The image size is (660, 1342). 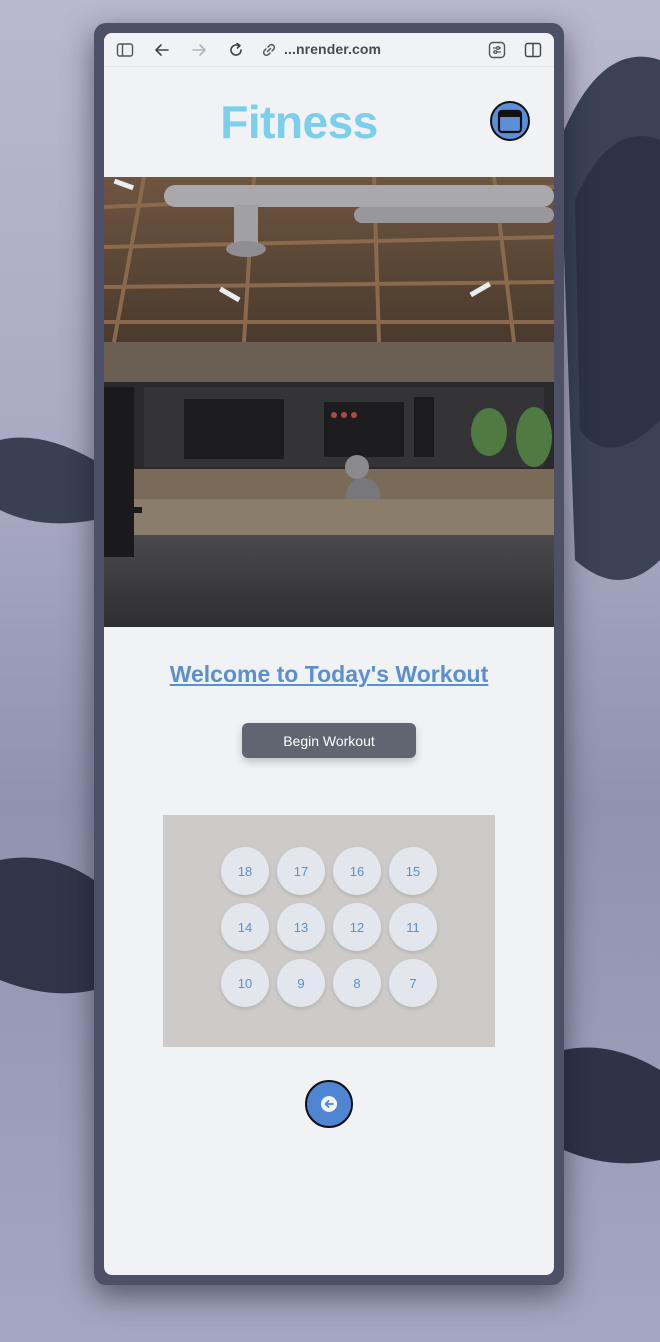 I want to click on welcome-heading: Welcome to Today's Workout, so click(x=329, y=674).